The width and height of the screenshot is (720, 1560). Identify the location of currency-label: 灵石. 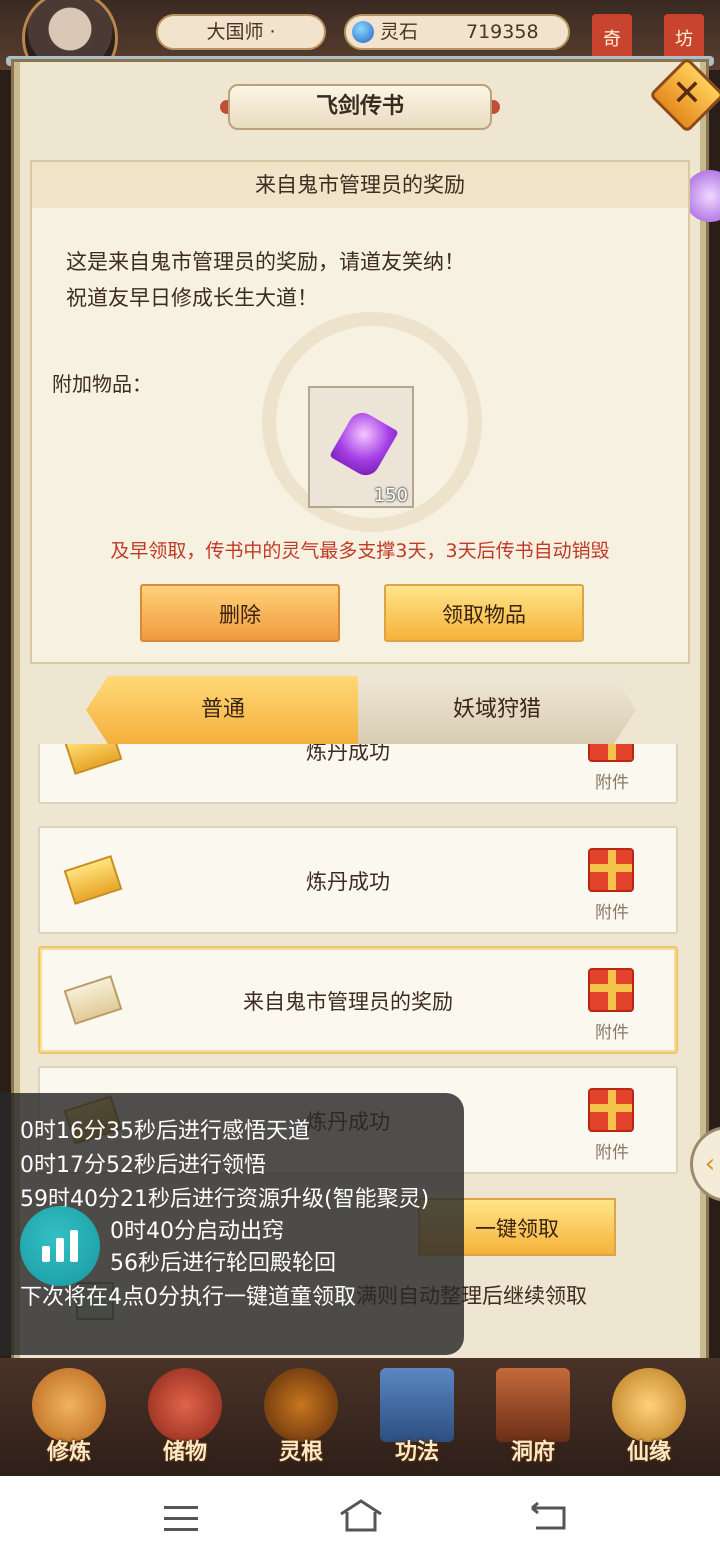
(399, 32).